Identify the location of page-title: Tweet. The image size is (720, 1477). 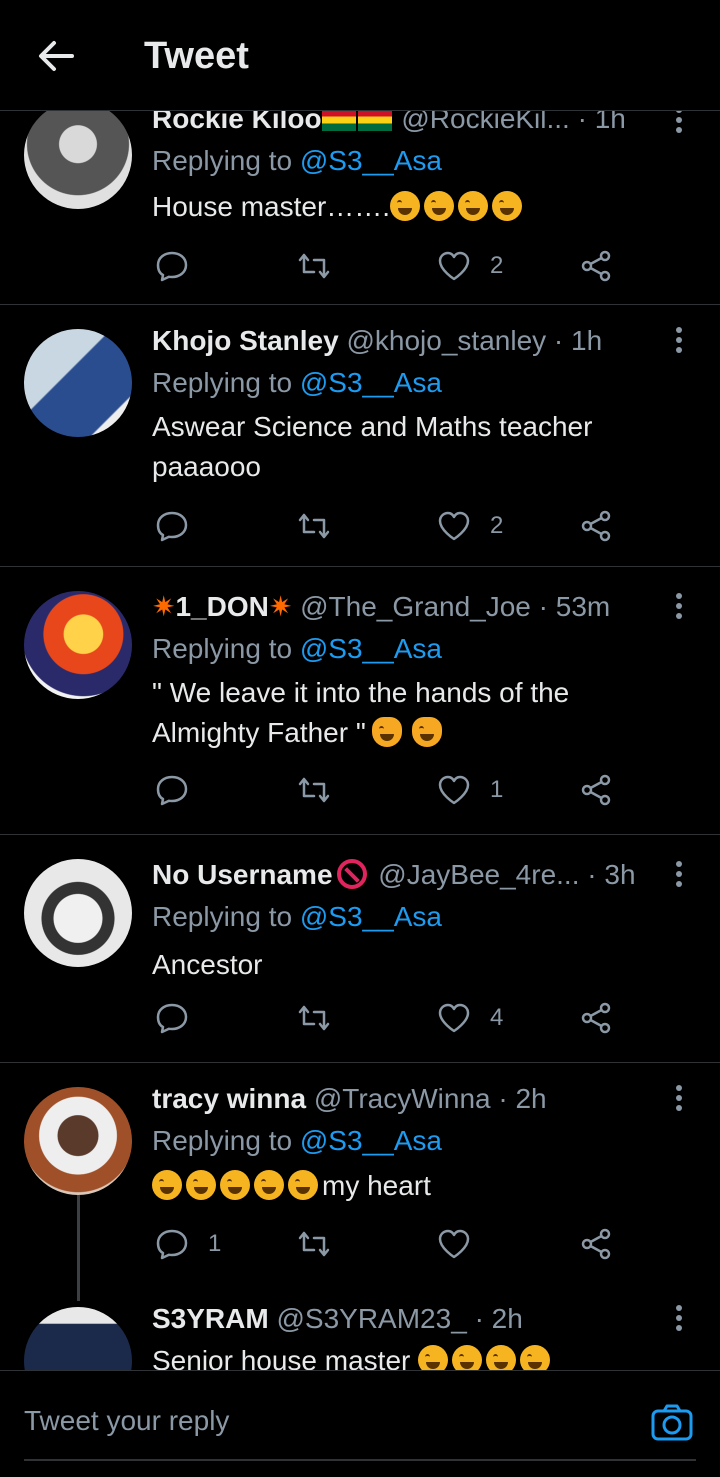
(196, 56).